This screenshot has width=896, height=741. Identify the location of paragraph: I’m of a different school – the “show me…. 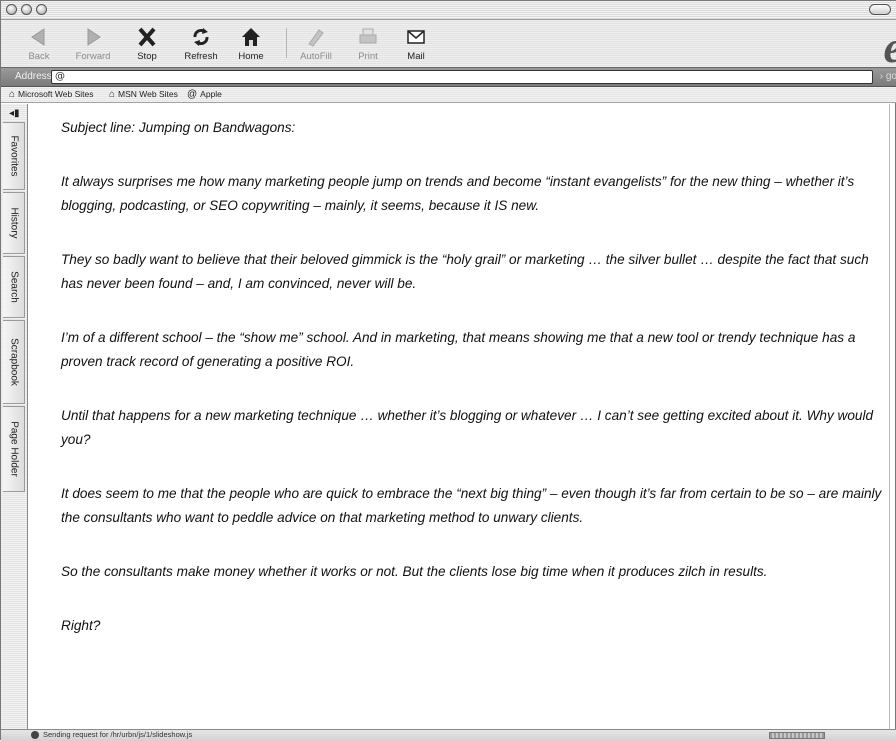
(458, 349).